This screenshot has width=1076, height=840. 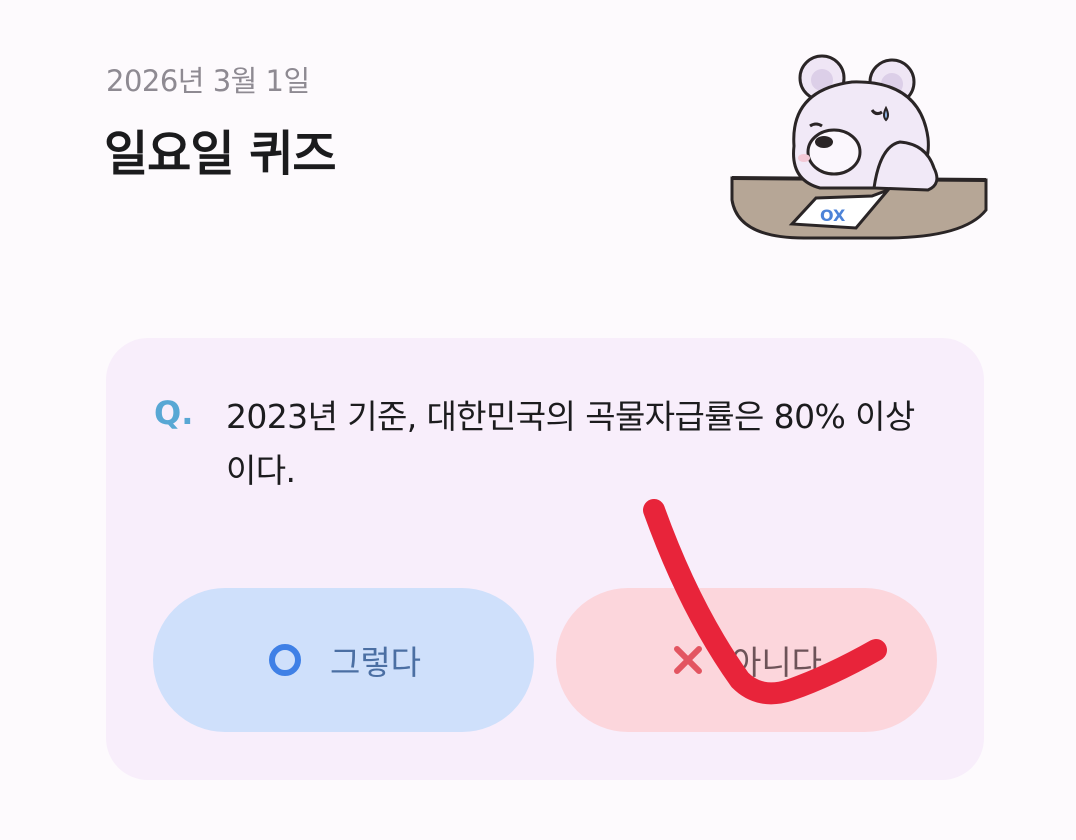 I want to click on answer-no-label: 아니다, so click(x=776, y=662).